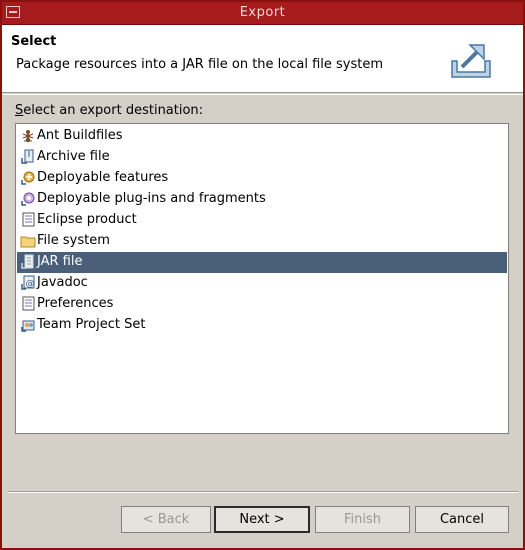 The width and height of the screenshot is (525, 550). What do you see at coordinates (262, 325) in the screenshot?
I see `list-item-team-project-set: Team Project Set` at bounding box center [262, 325].